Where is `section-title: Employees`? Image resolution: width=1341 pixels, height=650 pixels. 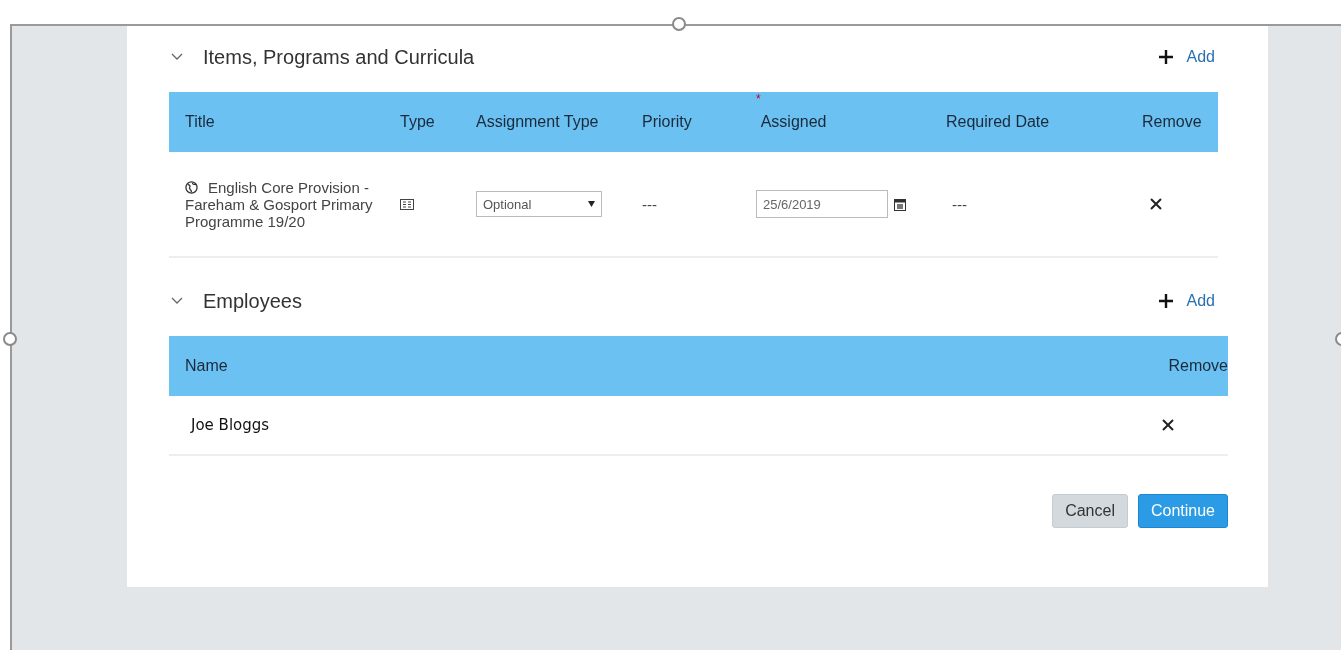
section-title: Employees is located at coordinates (253, 301).